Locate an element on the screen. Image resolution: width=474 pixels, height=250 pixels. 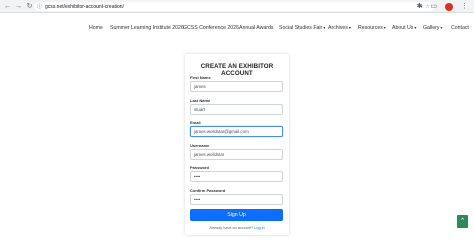
nav-contact-label: Contact is located at coordinates (460, 28).